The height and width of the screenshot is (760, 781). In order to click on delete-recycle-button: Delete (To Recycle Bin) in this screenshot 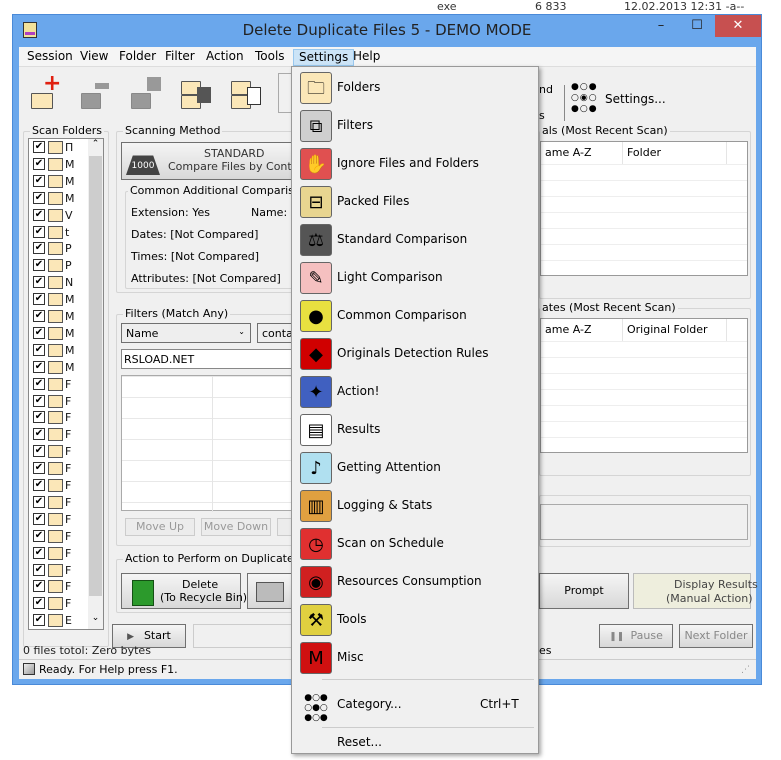, I will do `click(184, 591)`.